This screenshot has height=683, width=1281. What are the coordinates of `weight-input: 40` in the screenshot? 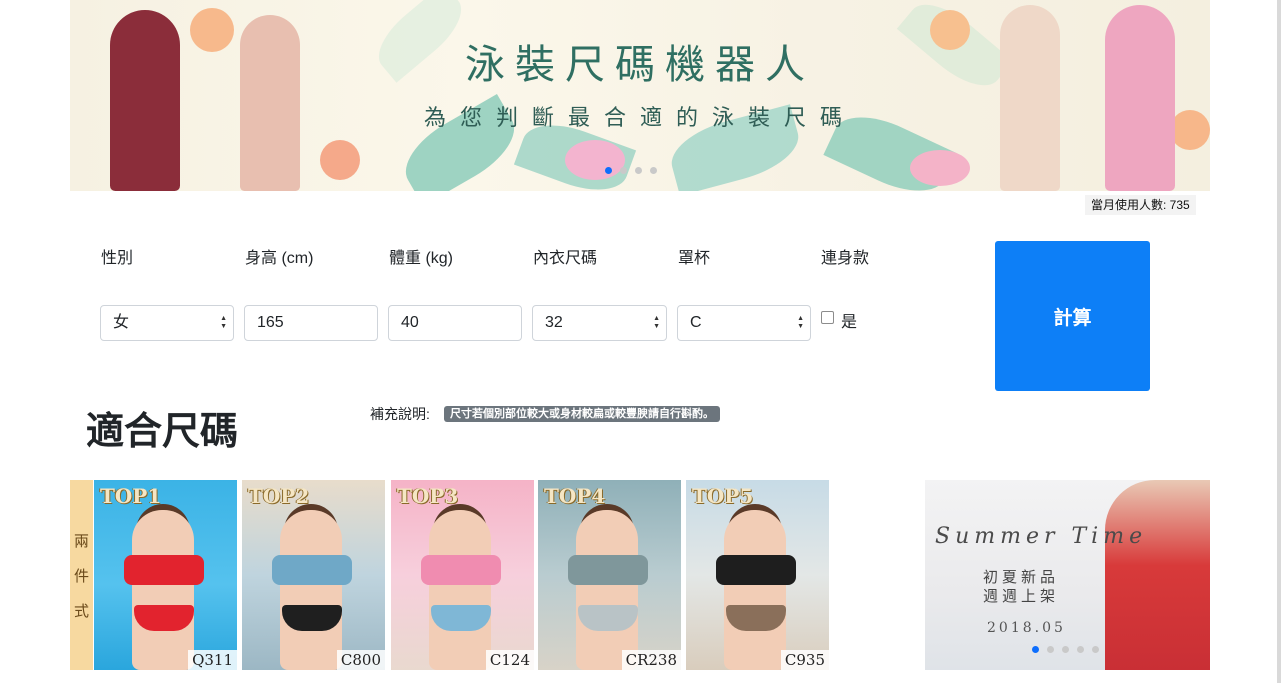 It's located at (455, 323).